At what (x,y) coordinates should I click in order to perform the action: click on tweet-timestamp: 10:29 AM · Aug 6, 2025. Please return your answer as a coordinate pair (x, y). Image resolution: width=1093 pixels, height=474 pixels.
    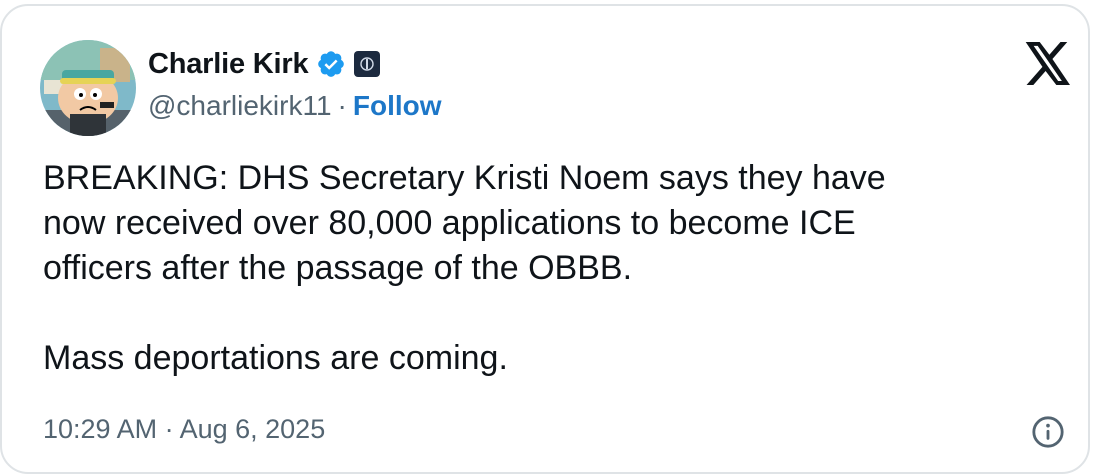
    Looking at the image, I should click on (184, 429).